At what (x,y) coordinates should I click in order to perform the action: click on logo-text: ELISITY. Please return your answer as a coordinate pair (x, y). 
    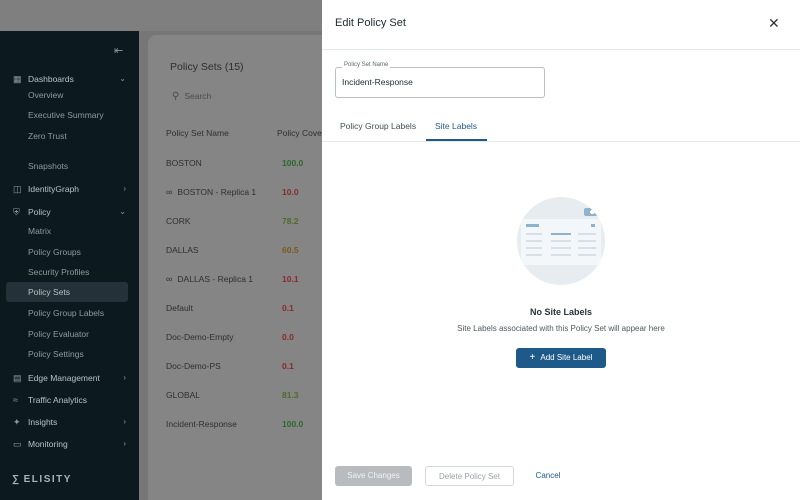
    Looking at the image, I should click on (47, 479).